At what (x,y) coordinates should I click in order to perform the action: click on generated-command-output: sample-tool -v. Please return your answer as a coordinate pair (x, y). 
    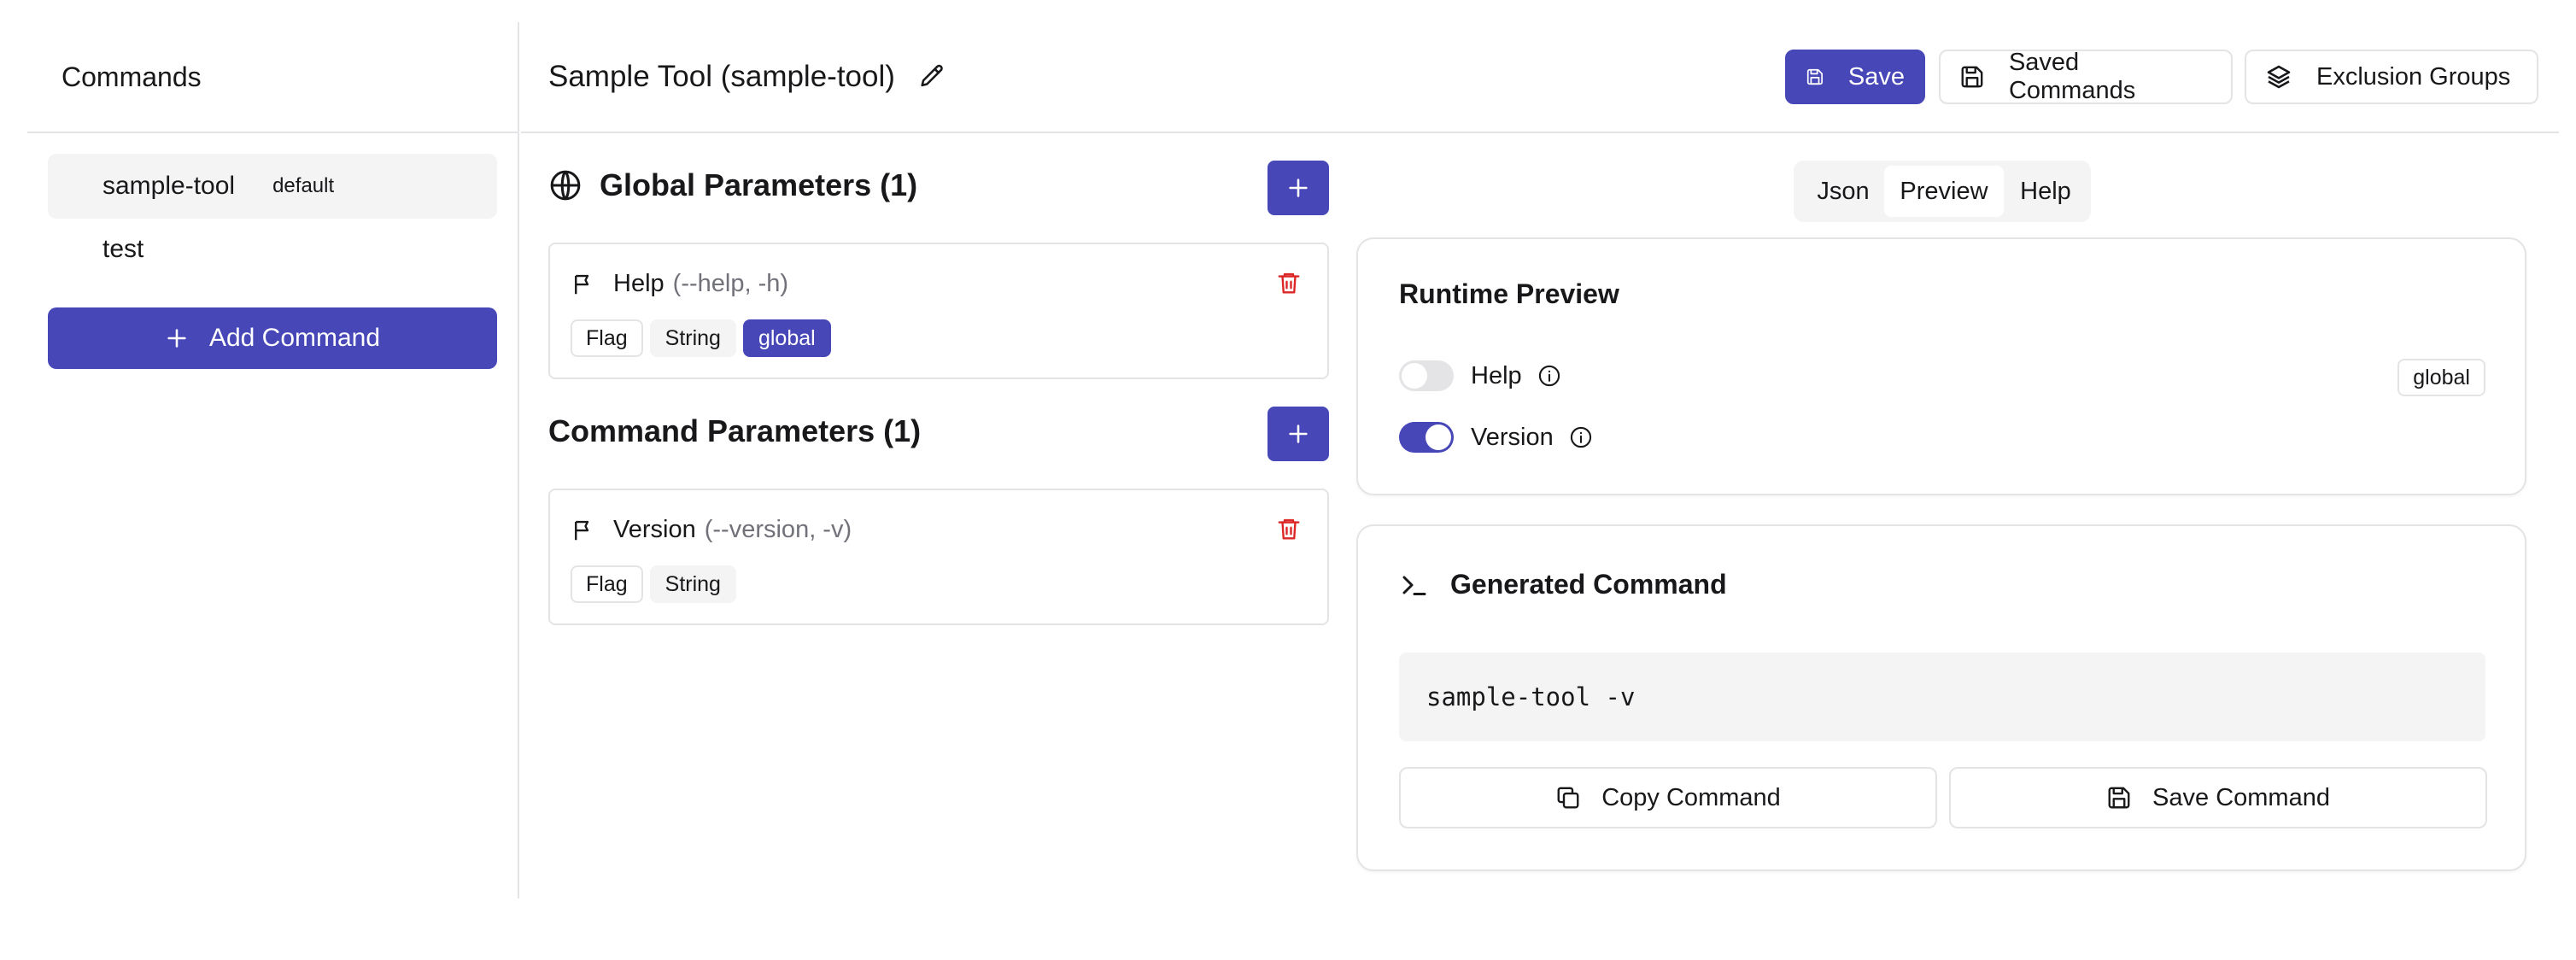
    Looking at the image, I should click on (1942, 697).